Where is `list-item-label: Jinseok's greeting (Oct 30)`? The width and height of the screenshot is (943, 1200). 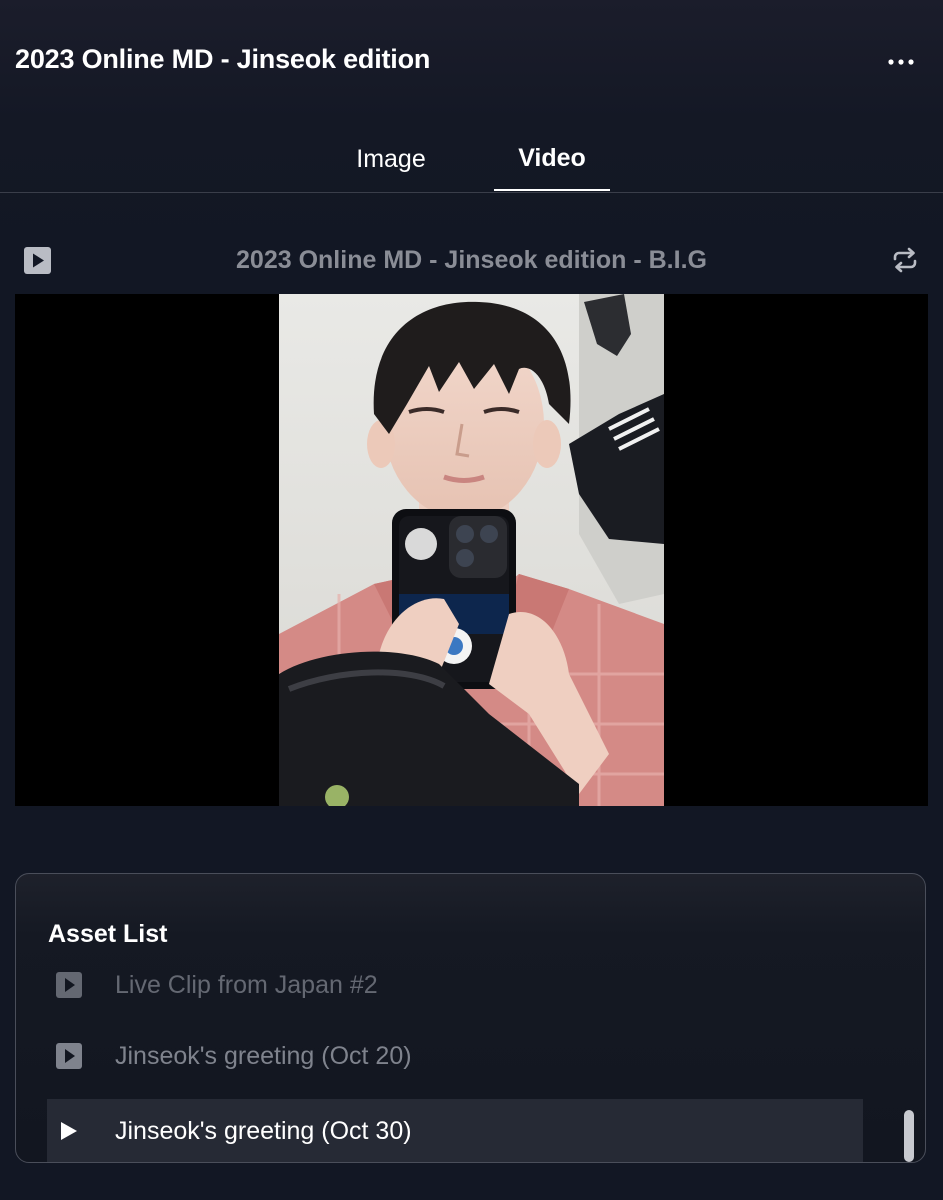 list-item-label: Jinseok's greeting (Oct 30) is located at coordinates (263, 1130).